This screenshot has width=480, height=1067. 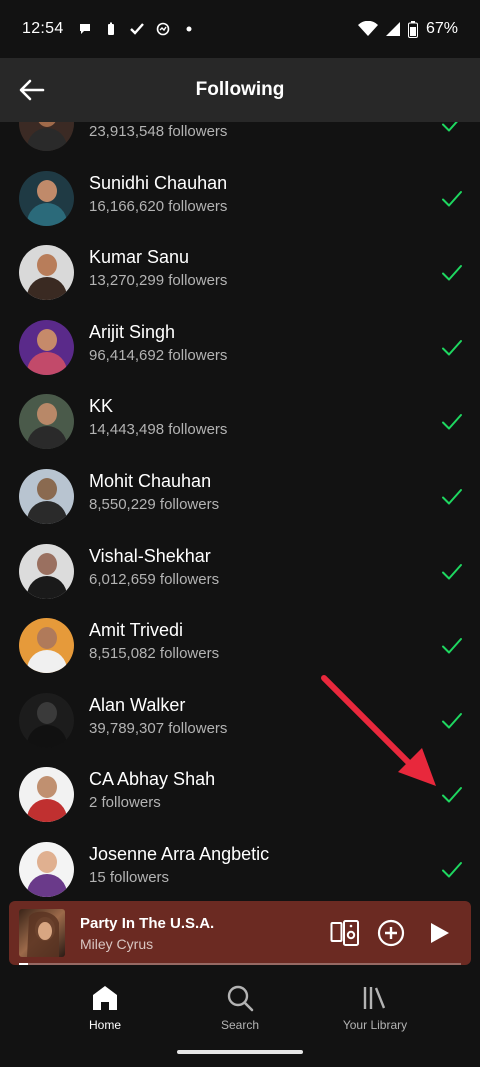 I want to click on notification-icons, so click(x=137, y=29).